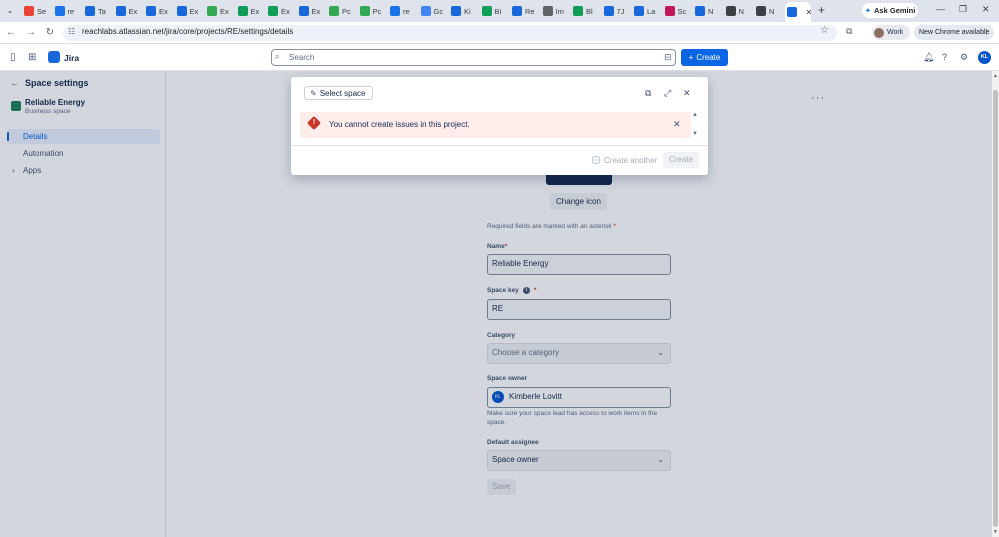 This screenshot has height=537, width=999. I want to click on tab-label: Bi, so click(498, 11).